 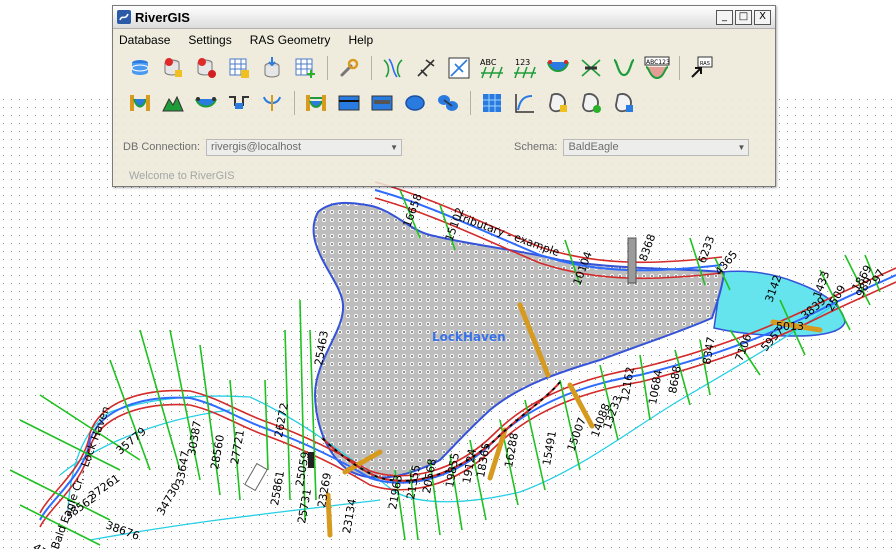 What do you see at coordinates (239, 68) in the screenshot?
I see `table-create-icon` at bounding box center [239, 68].